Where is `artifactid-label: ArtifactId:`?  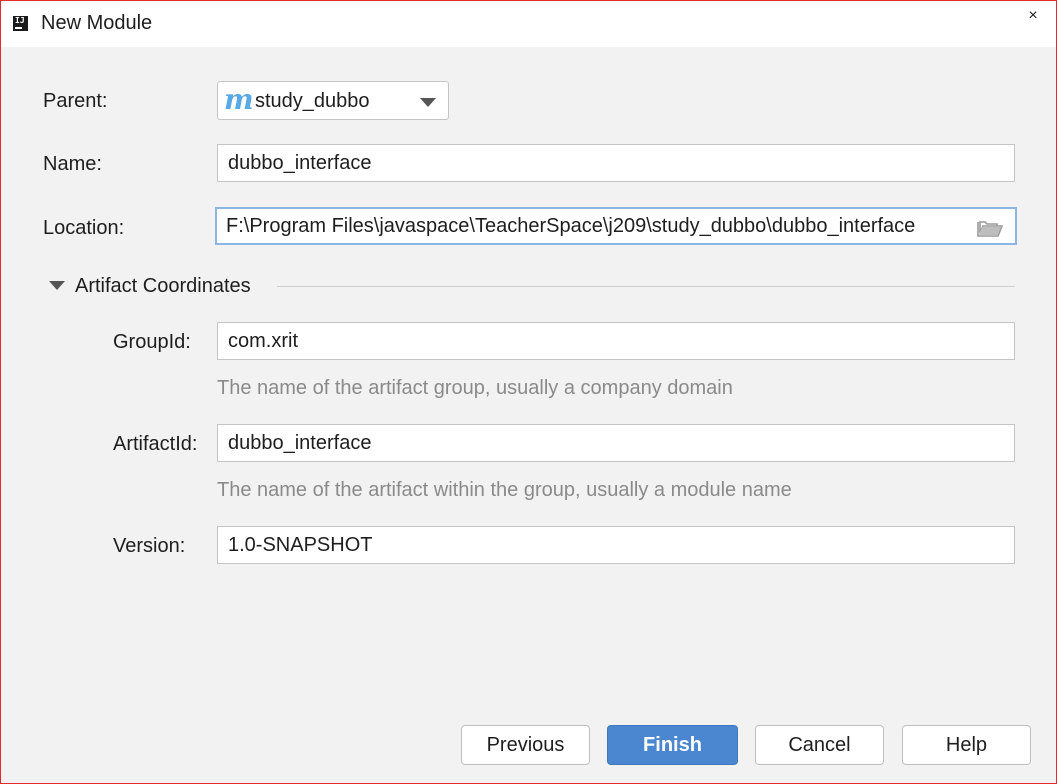 artifactid-label: ArtifactId: is located at coordinates (155, 444).